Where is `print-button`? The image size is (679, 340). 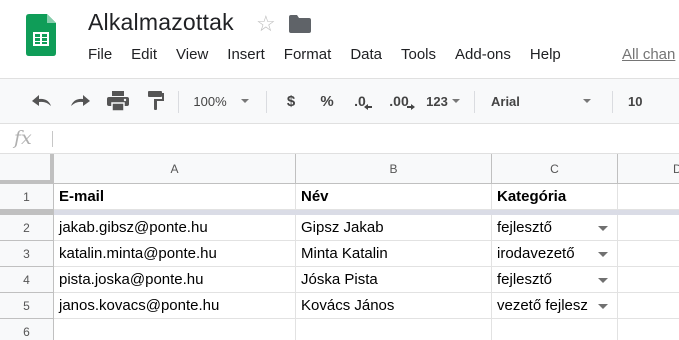
print-button is located at coordinates (118, 101).